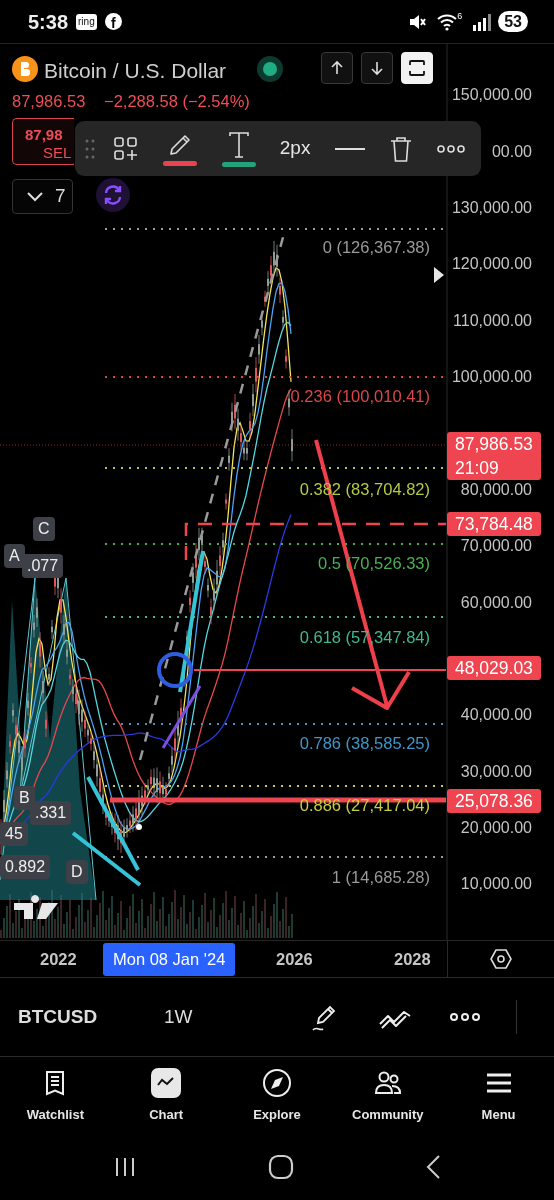 Image resolution: width=554 pixels, height=1200 pixels. What do you see at coordinates (175, 670) in the screenshot?
I see `circle-drawing` at bounding box center [175, 670].